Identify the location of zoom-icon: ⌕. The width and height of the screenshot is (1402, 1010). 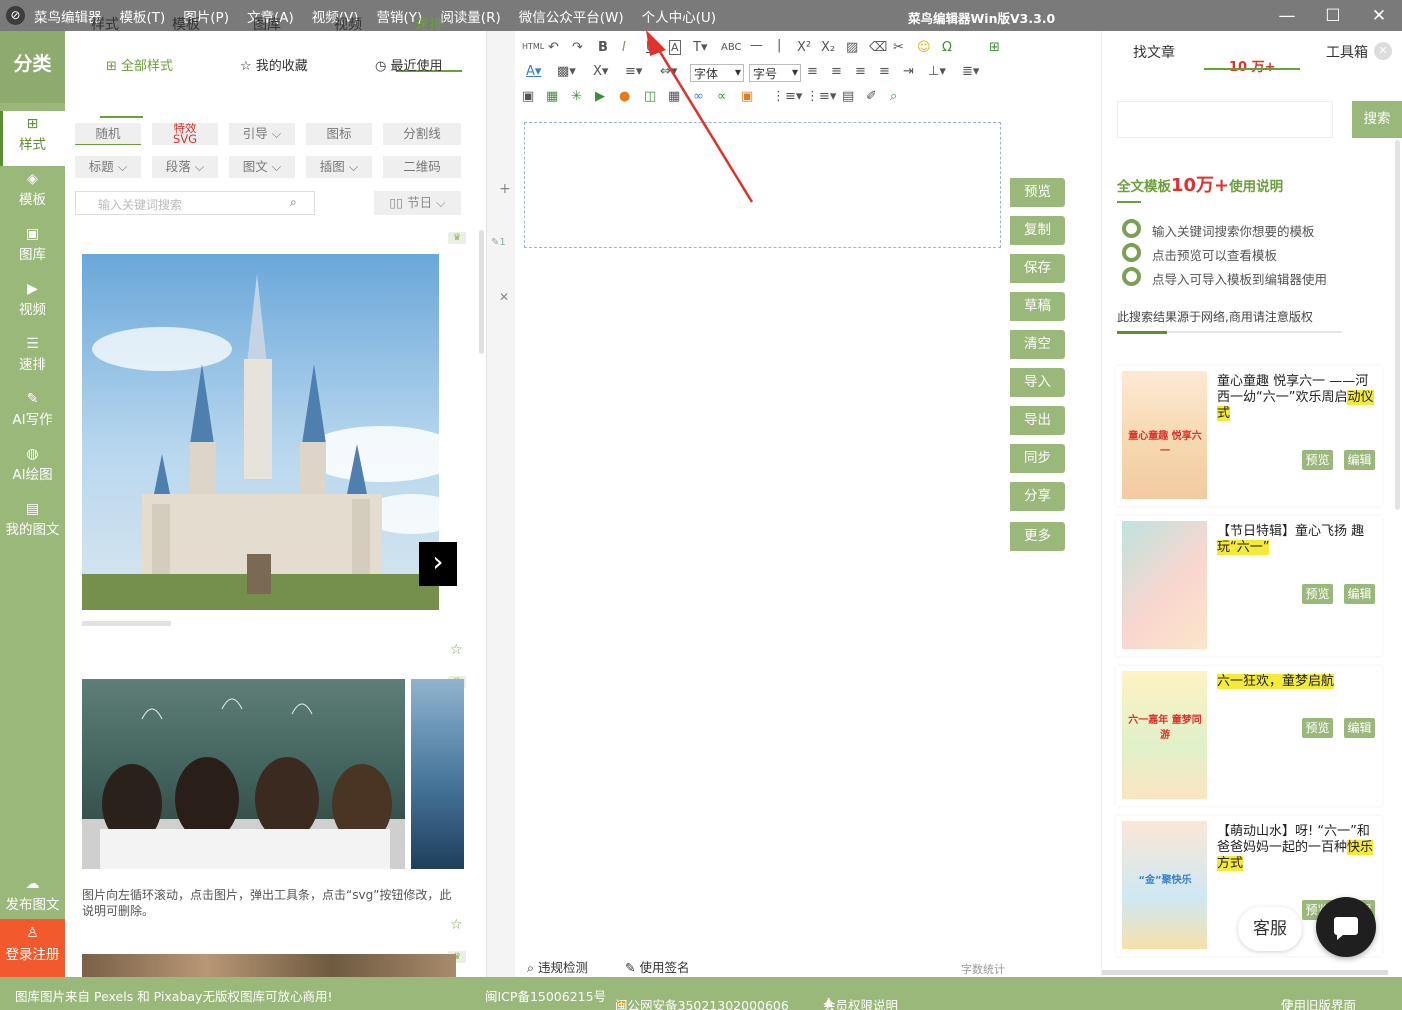
(893, 96).